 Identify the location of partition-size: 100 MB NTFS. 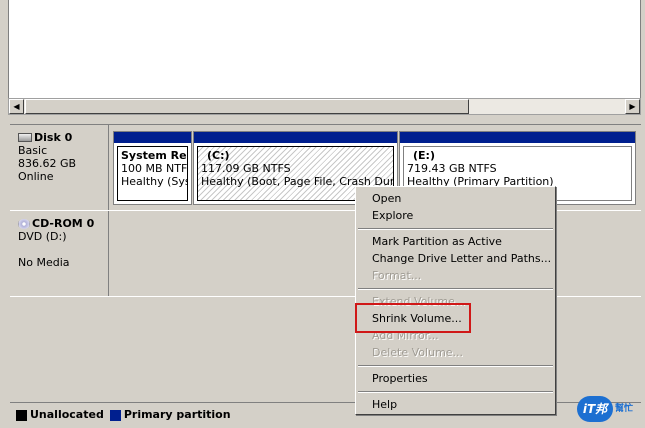
(154, 168).